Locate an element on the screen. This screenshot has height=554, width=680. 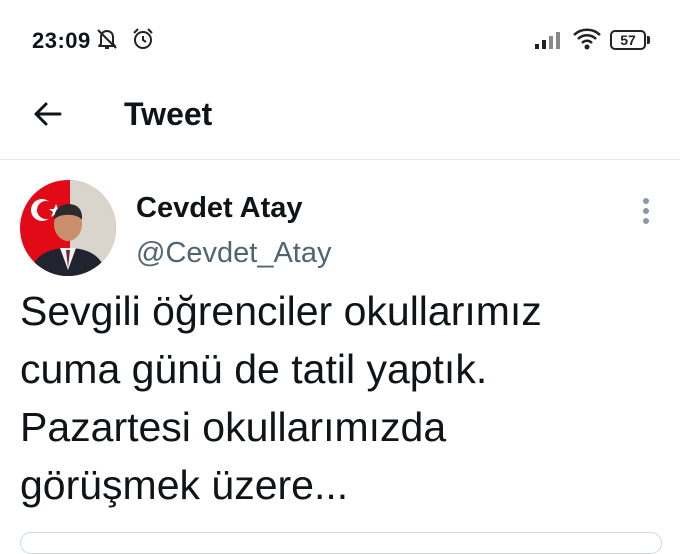
tweet-text-line: Sevgili öğrenciler okullarımız is located at coordinates (281, 311).